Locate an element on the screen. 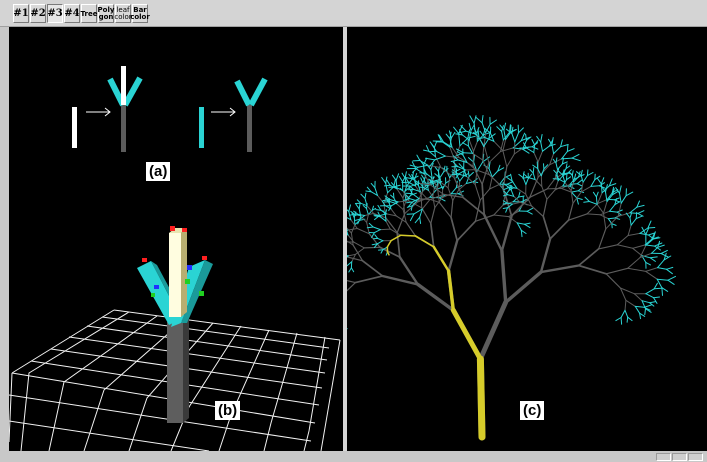 The width and height of the screenshot is (707, 462). polygon-button-line2: gon is located at coordinates (106, 16).